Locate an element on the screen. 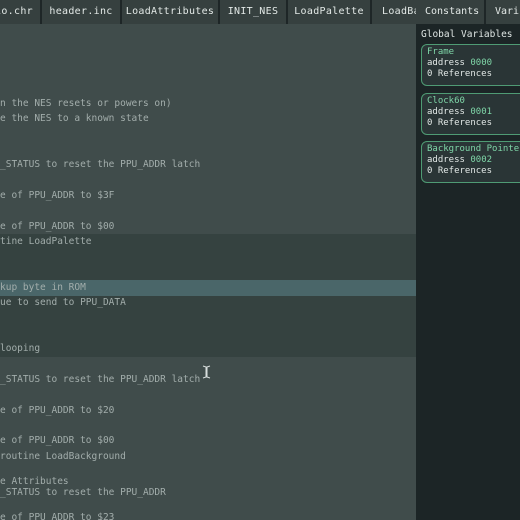  tab-label: INIT_NES is located at coordinates (253, 11).